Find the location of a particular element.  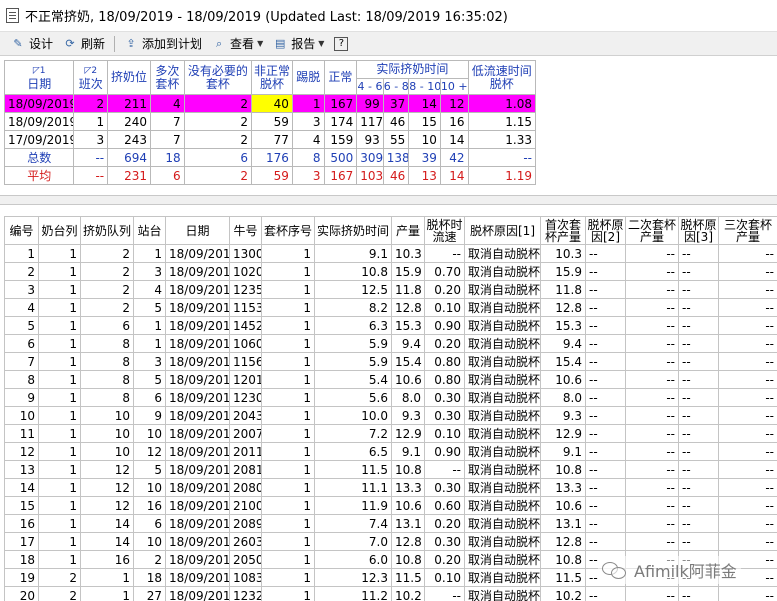

table-cell: 8 is located at coordinates (107, 361).